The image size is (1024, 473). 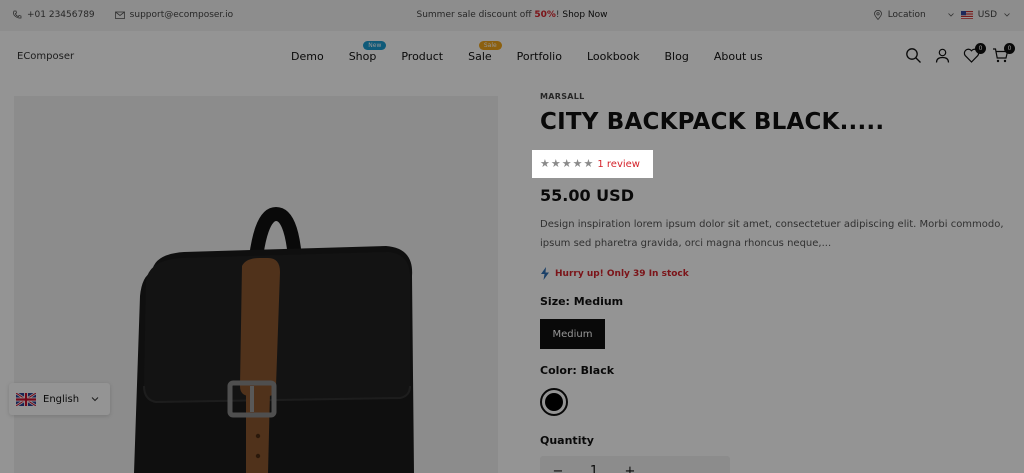 I want to click on topbar-right: Location USD, so click(x=942, y=15).